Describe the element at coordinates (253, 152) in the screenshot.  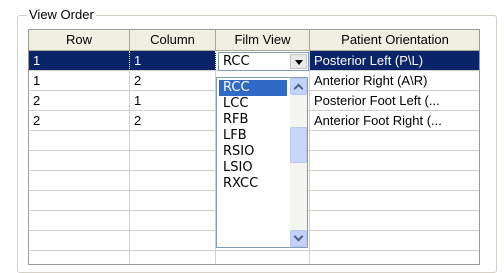
I see `dropdown-option: RSIO` at that location.